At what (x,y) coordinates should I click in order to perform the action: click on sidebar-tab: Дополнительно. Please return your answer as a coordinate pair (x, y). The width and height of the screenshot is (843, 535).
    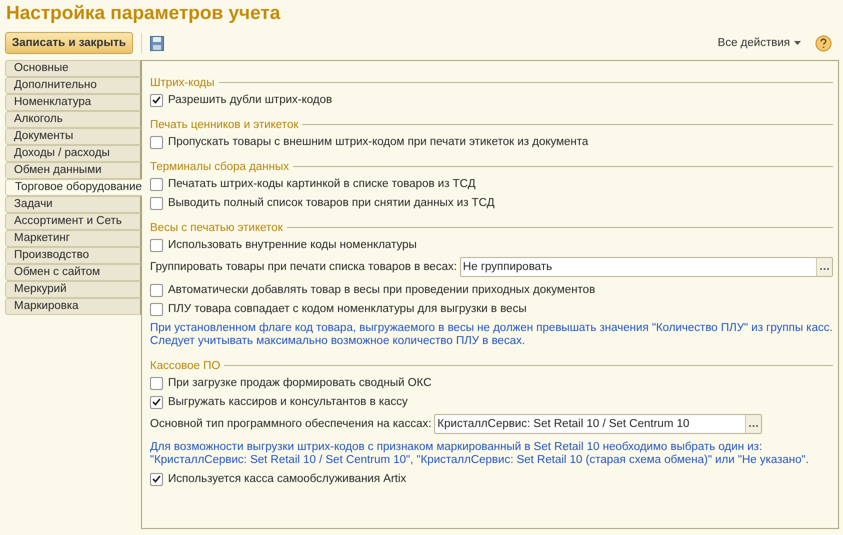
    Looking at the image, I should click on (73, 85).